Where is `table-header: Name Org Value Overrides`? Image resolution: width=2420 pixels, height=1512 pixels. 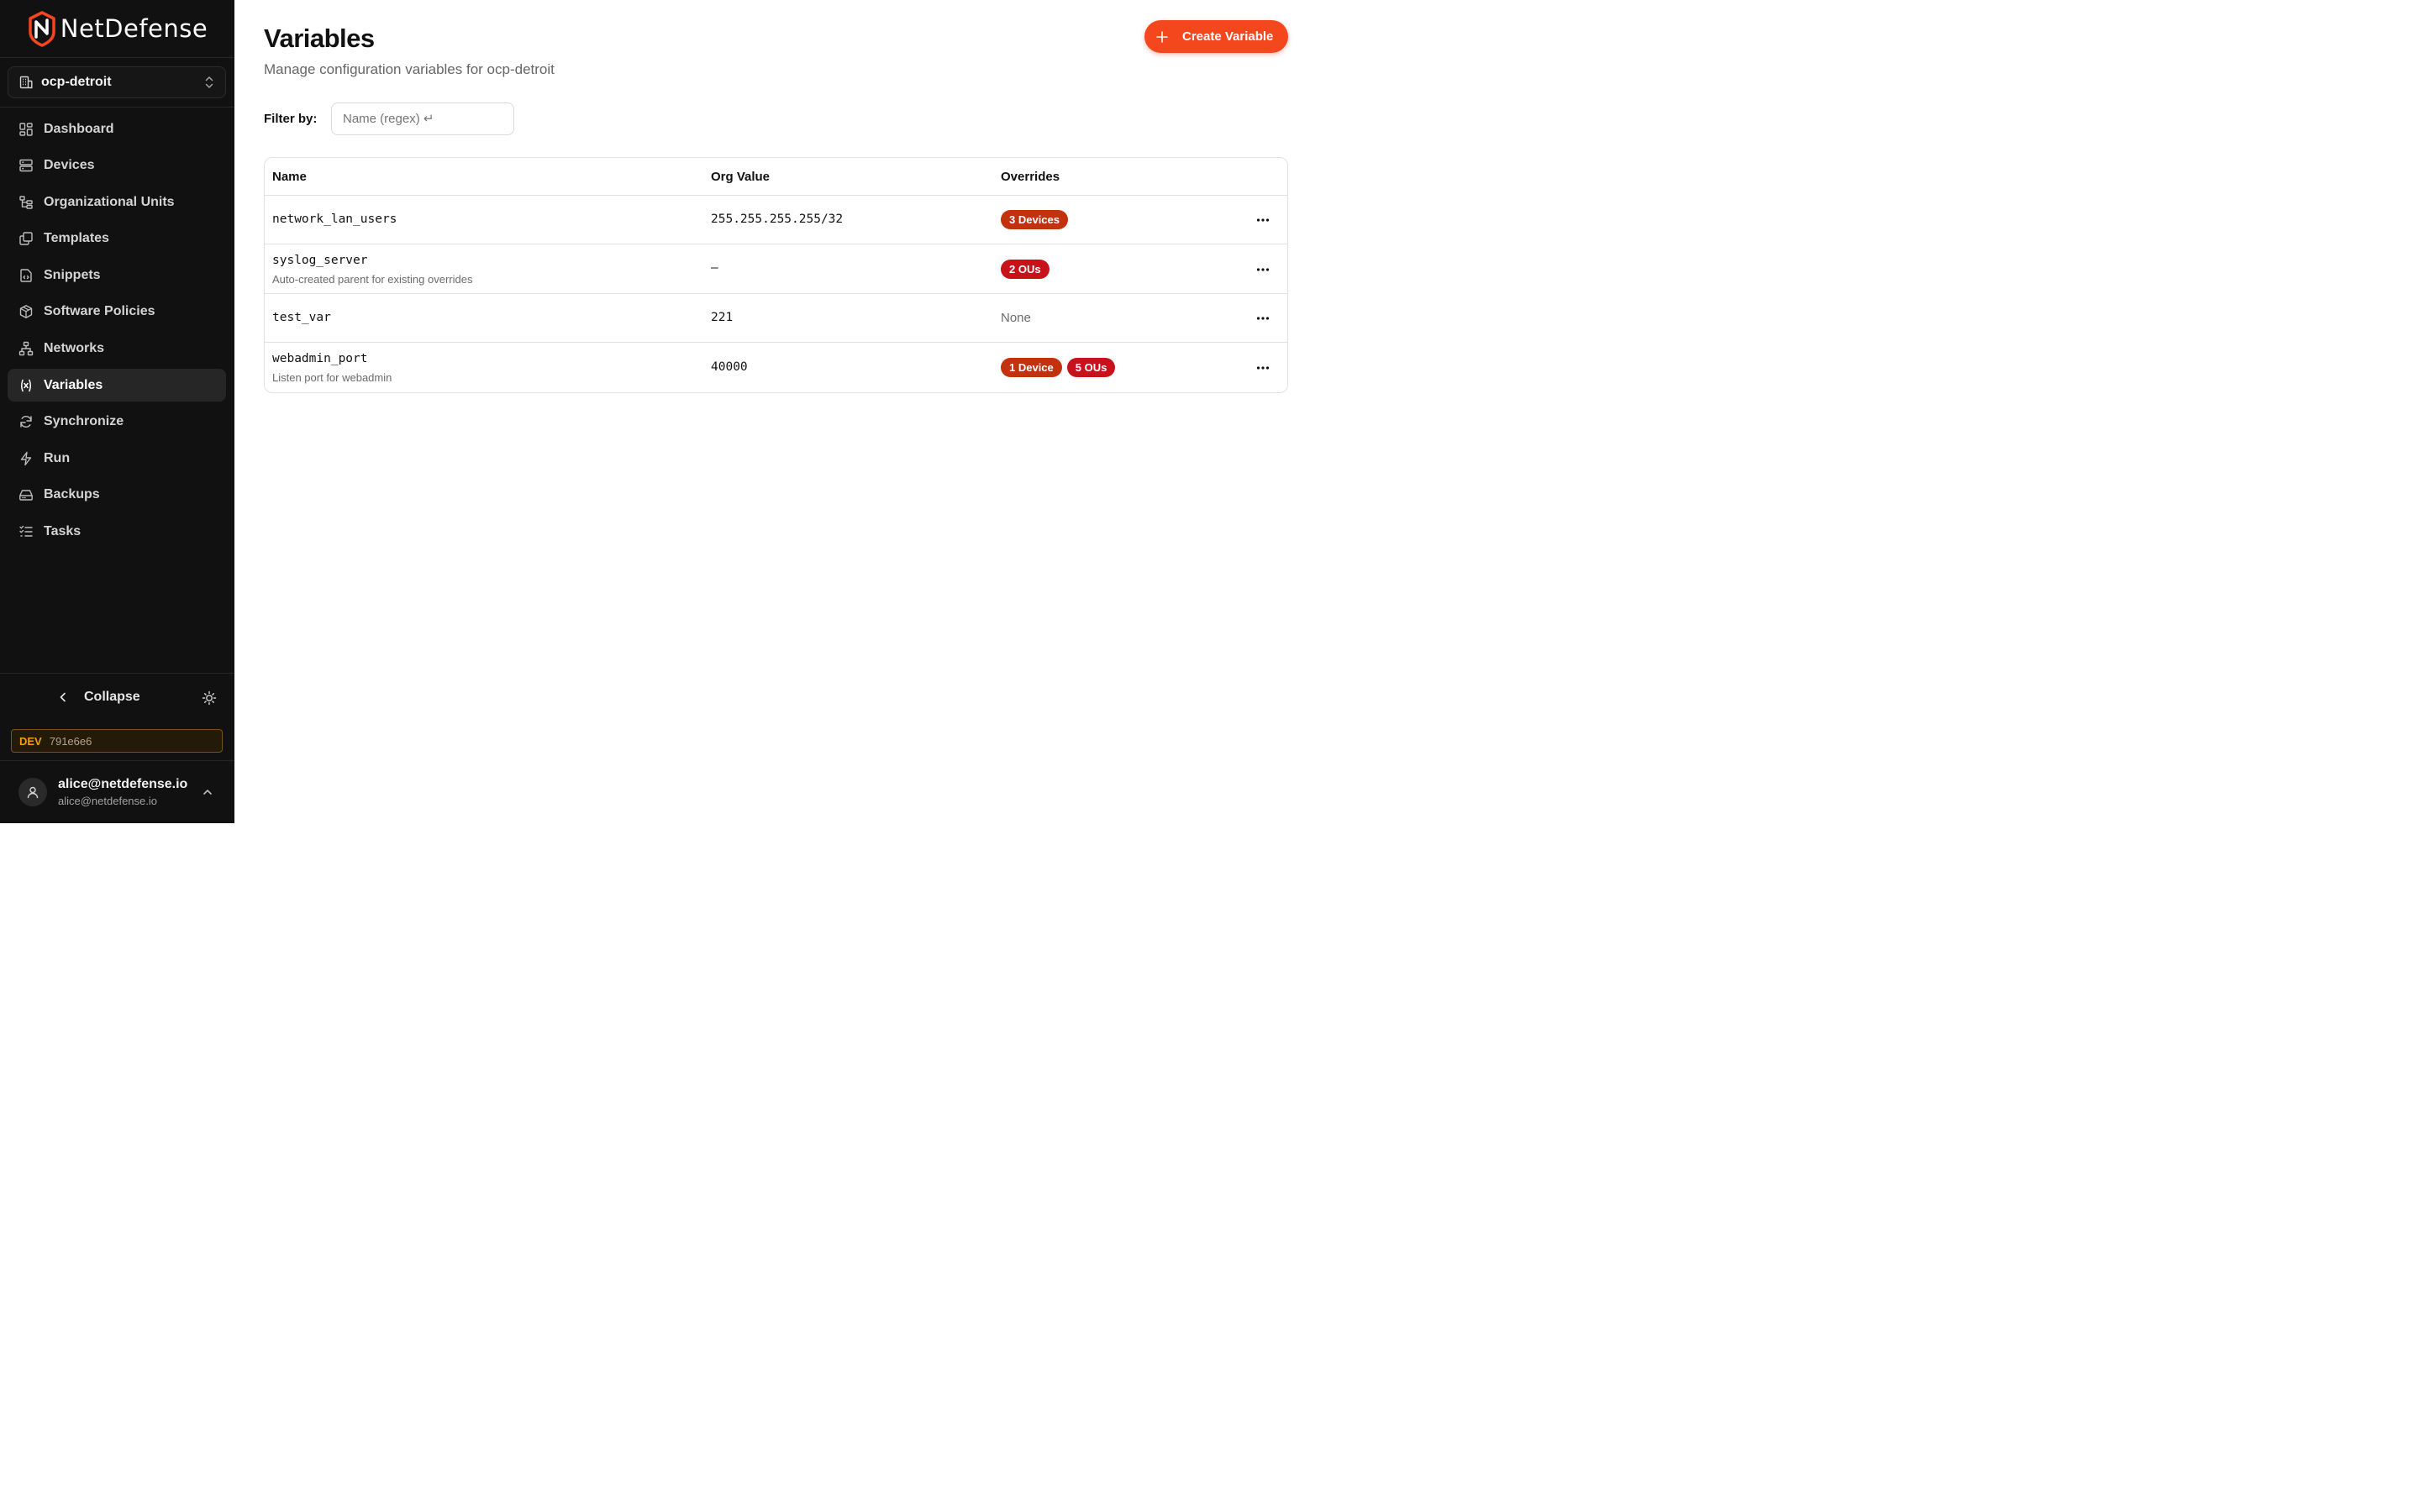 table-header: Name Org Value Overrides is located at coordinates (776, 177).